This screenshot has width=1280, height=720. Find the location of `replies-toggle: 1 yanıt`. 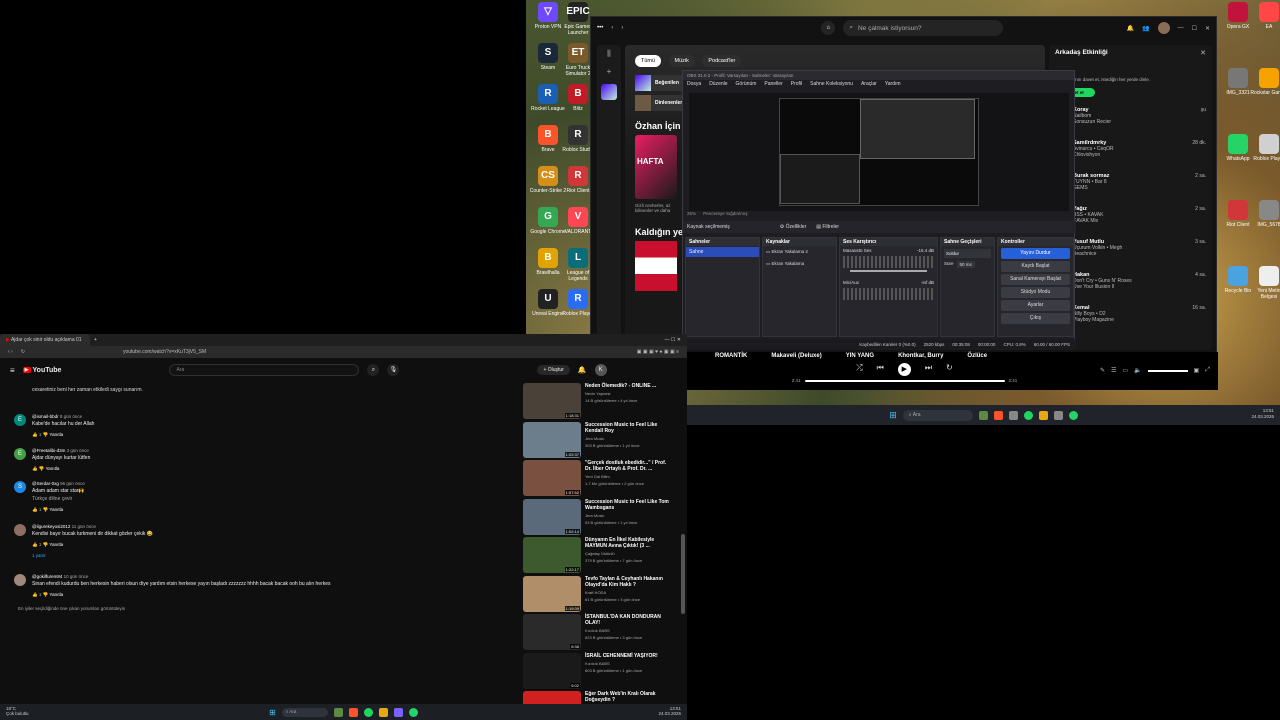

replies-toggle: 1 yanıt is located at coordinates (273, 555).